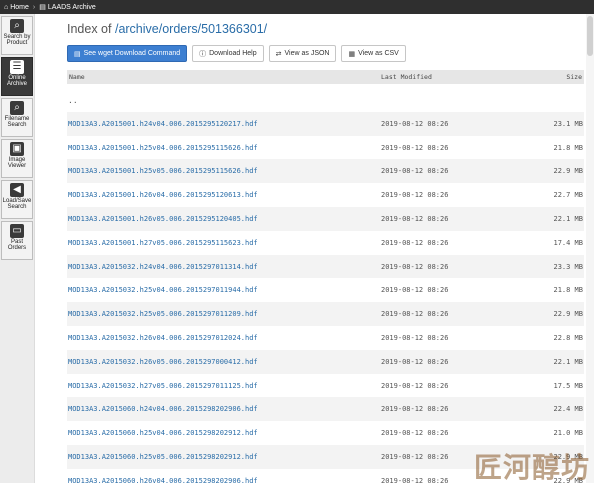  I want to click on file-size-cell: 23.1 MB, so click(568, 123).